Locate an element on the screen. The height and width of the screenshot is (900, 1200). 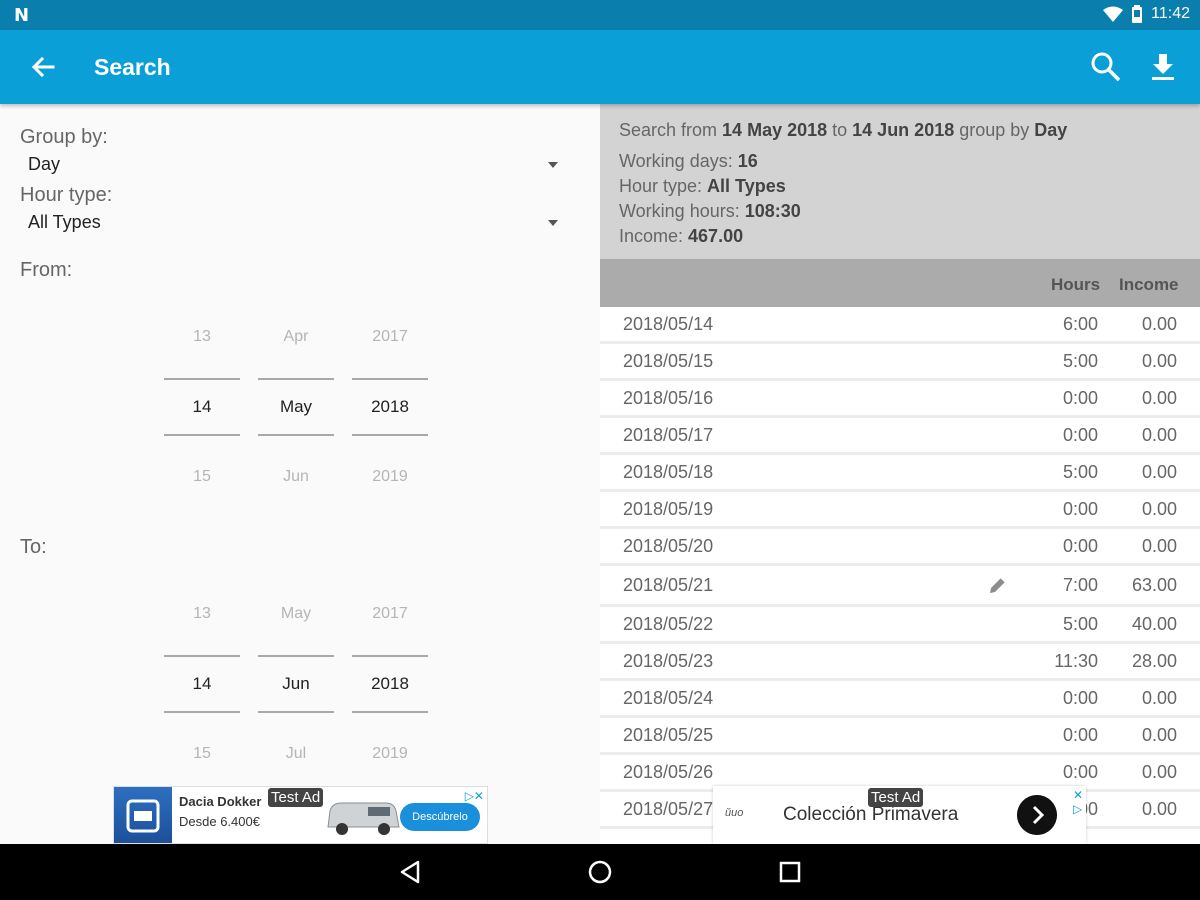
table-row: 2018/05/19 0:00 0.00 is located at coordinates (900, 510).